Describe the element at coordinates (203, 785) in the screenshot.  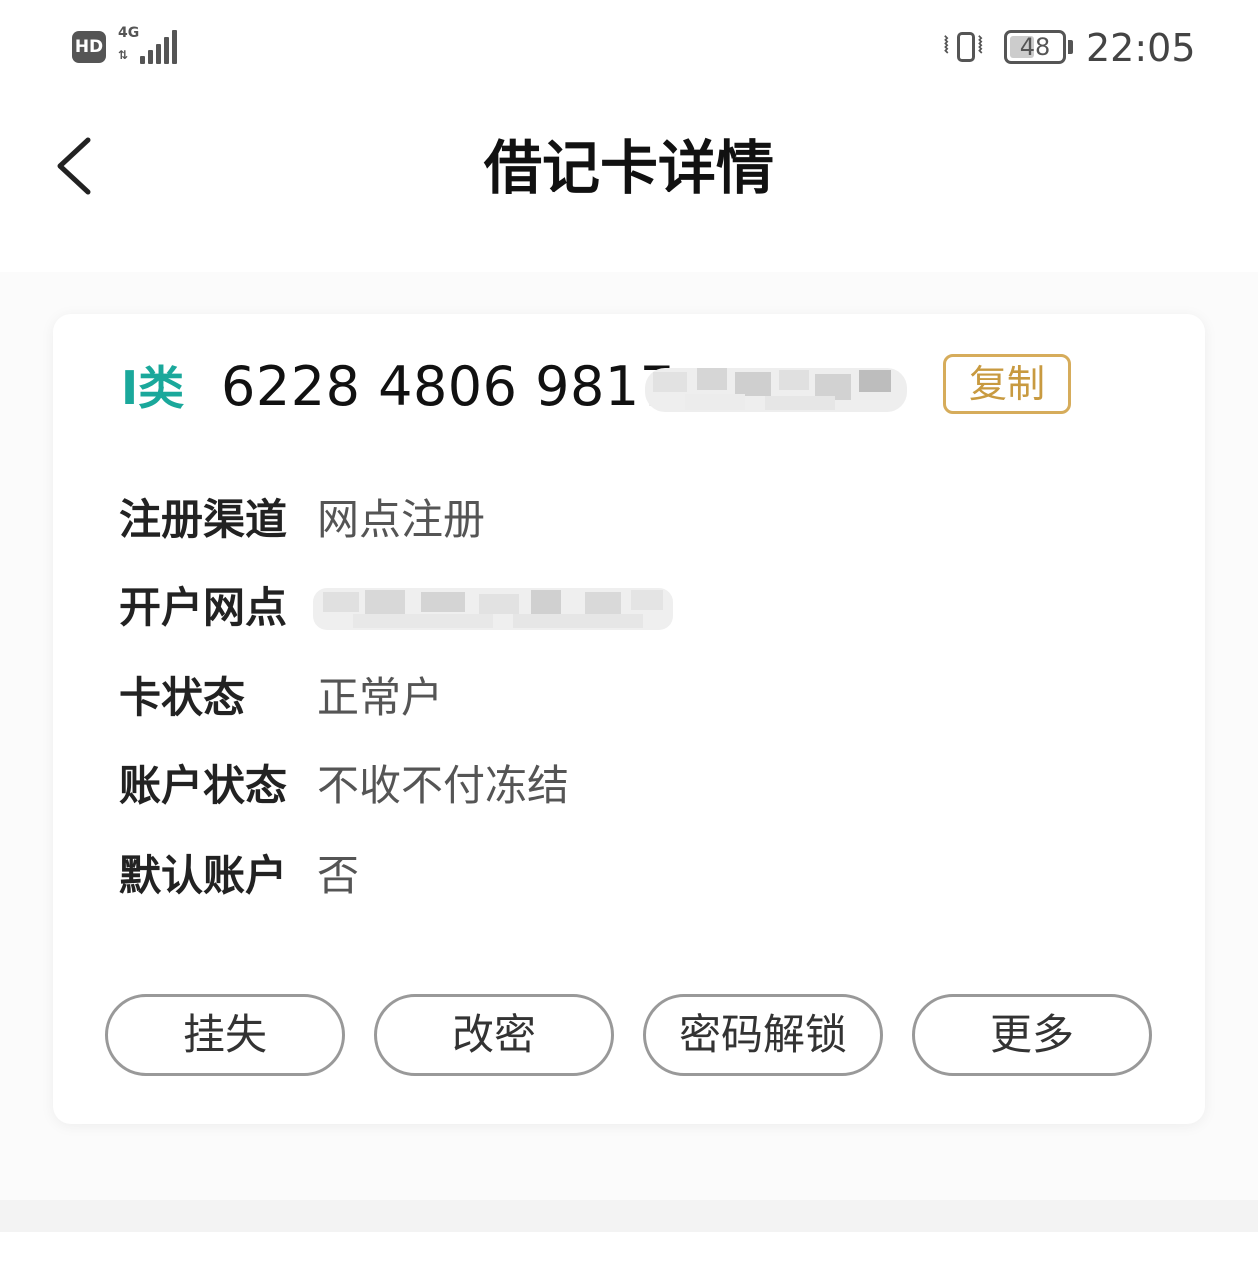
I see `field-label: 账户状态` at that location.